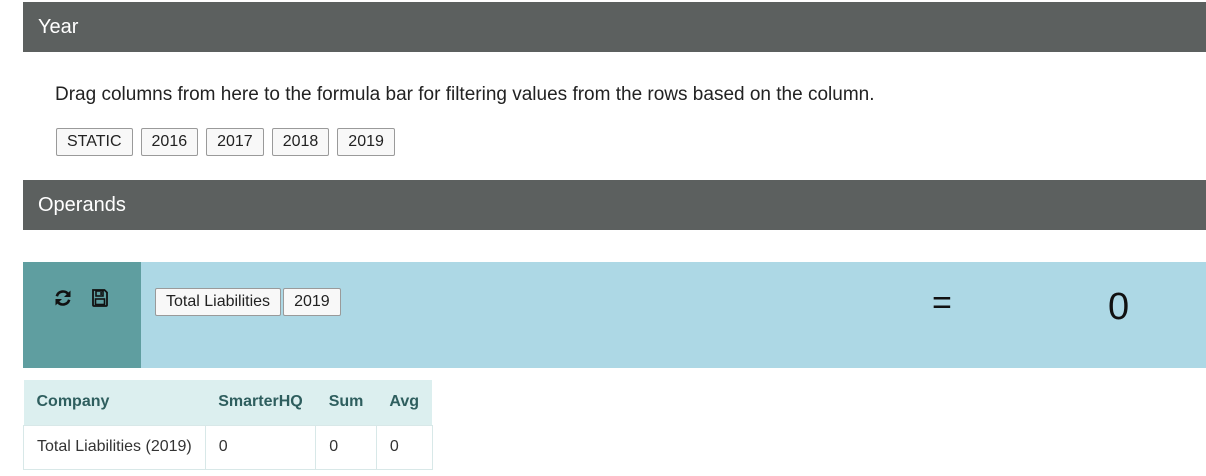 This screenshot has width=1206, height=476. I want to click on table-header-row: Company SmarterHQ Sum Avg, so click(228, 402).